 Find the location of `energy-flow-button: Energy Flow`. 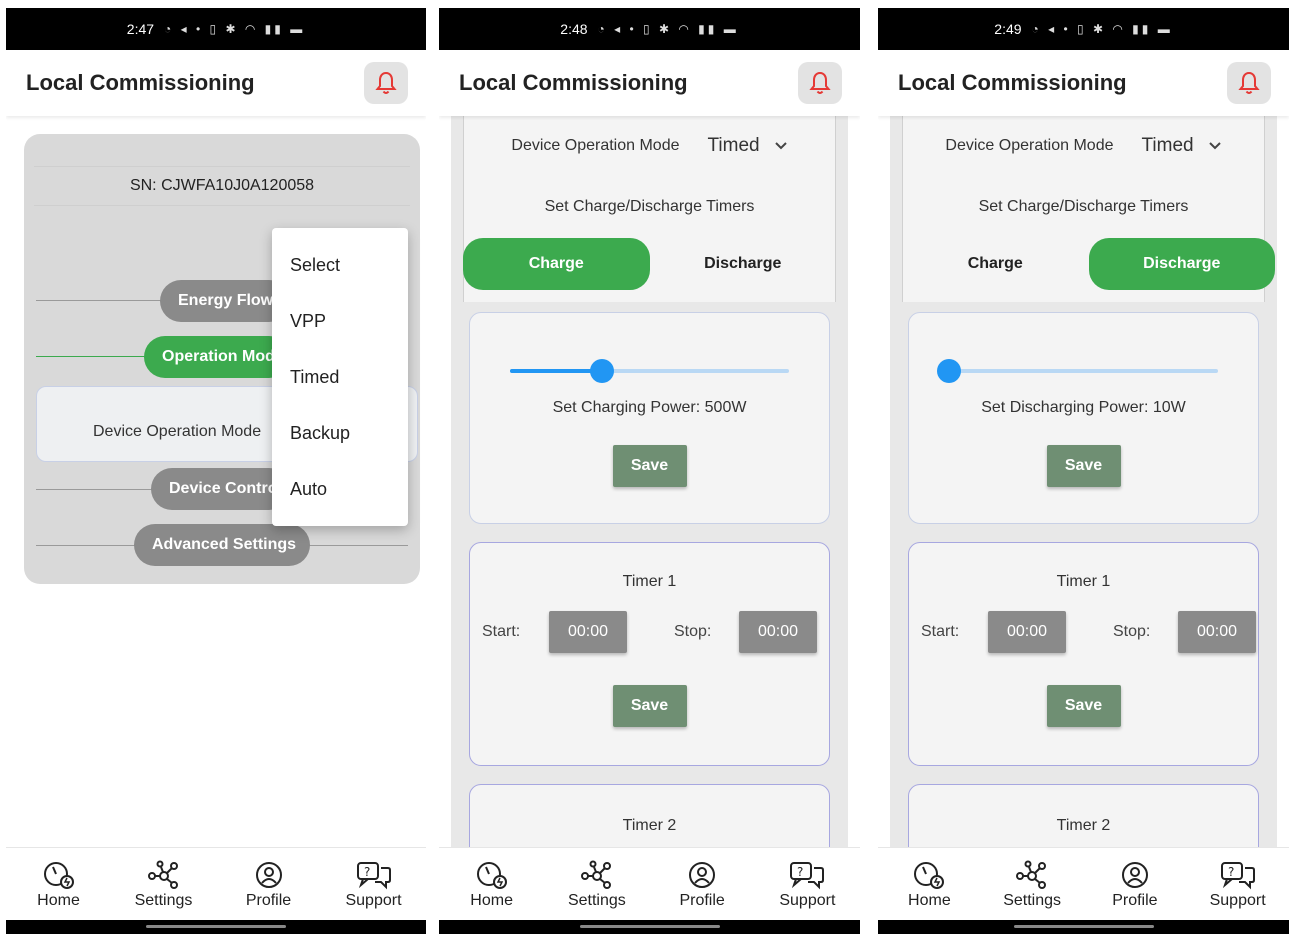

energy-flow-button: Energy Flow is located at coordinates (225, 301).